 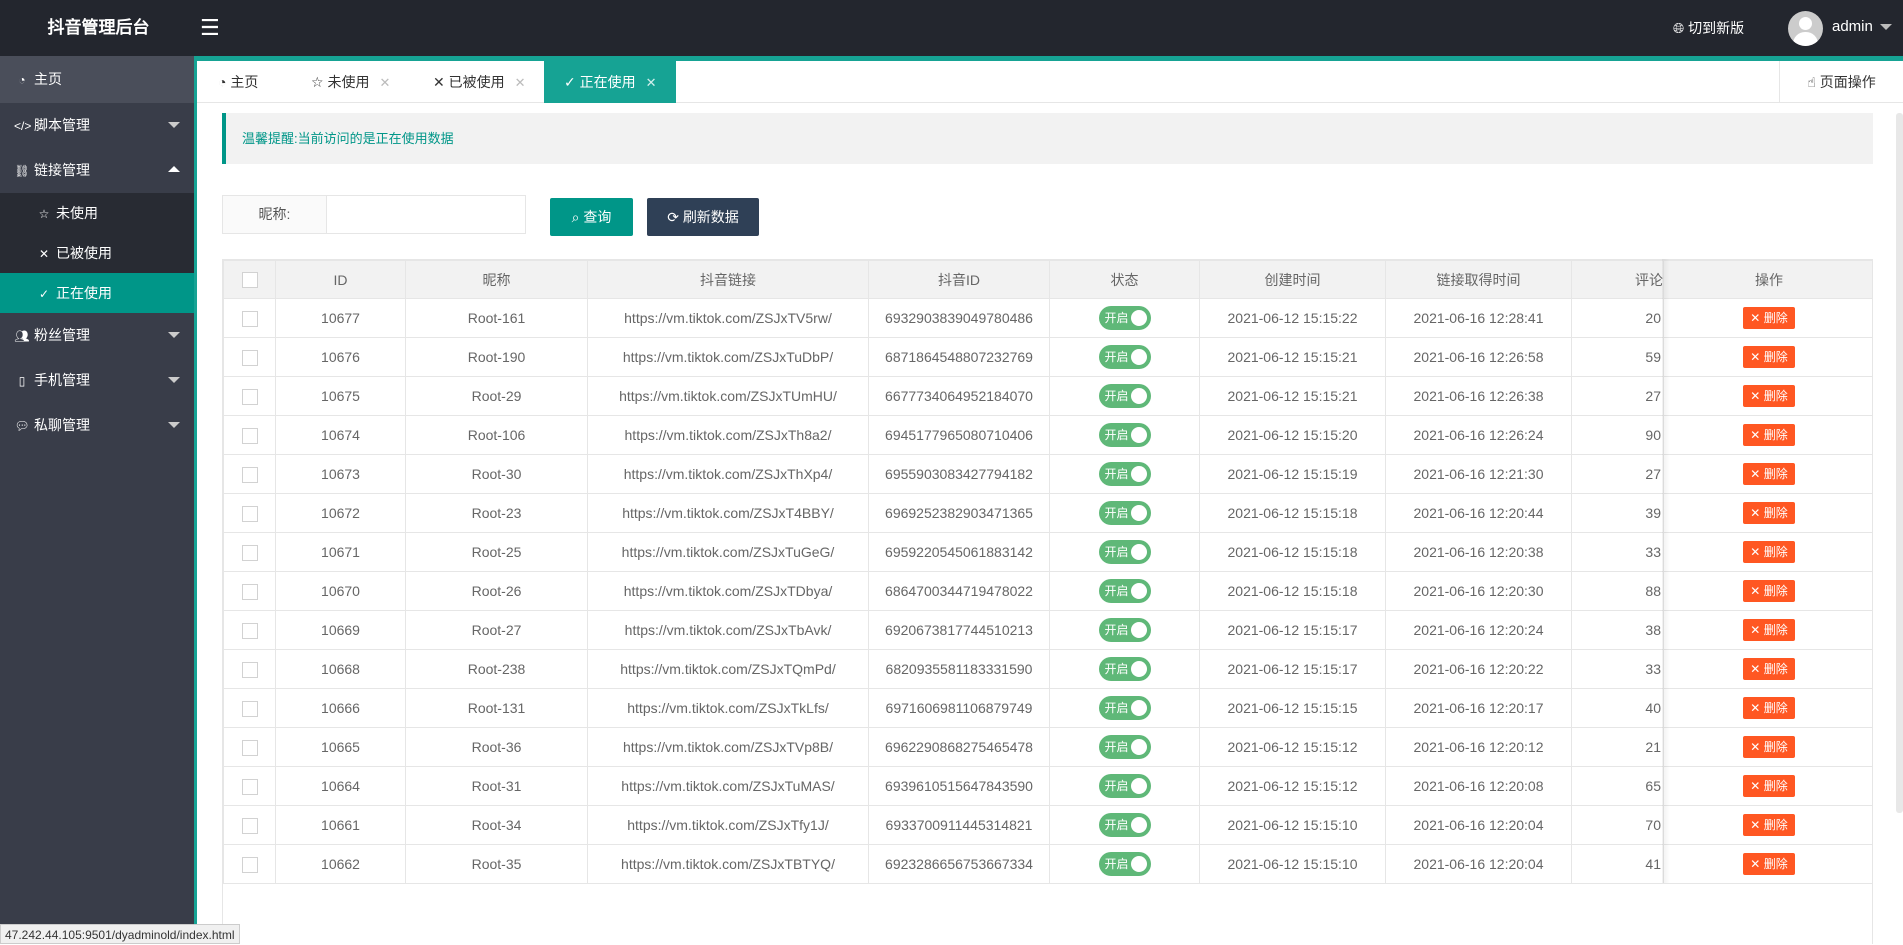 I want to click on sidebar-item-dm: 💬︎ 私聊管理, so click(x=97, y=425).